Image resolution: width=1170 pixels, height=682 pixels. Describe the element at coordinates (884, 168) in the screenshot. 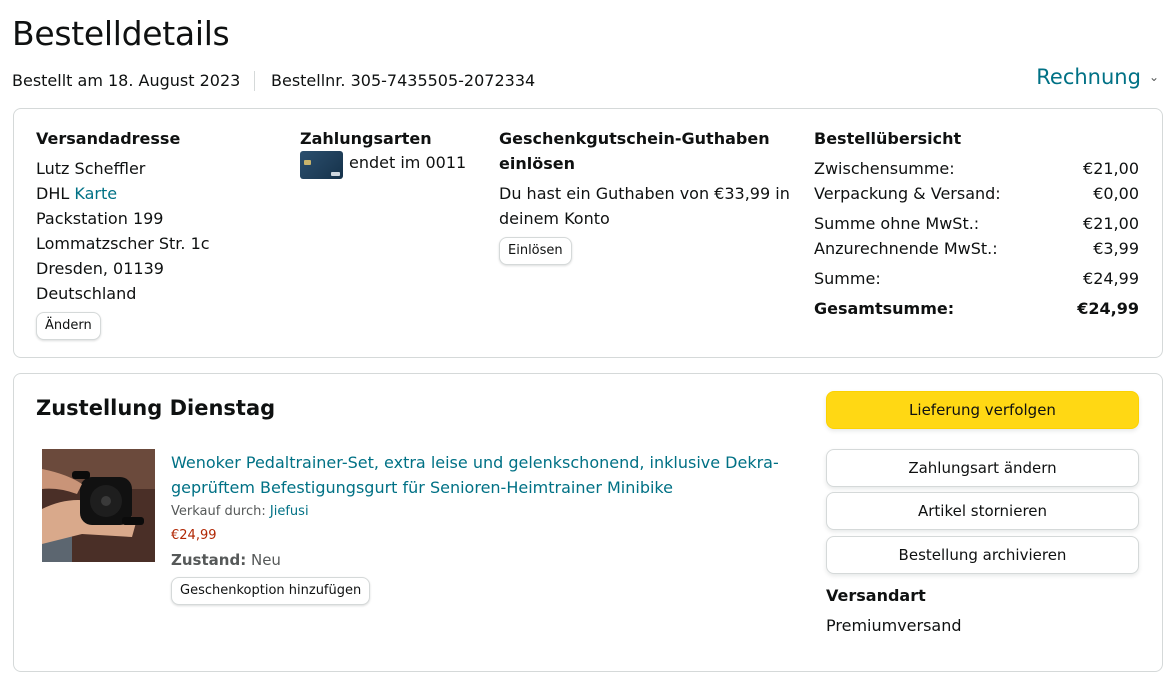

I see `summary-label: Zwischensumme:` at that location.